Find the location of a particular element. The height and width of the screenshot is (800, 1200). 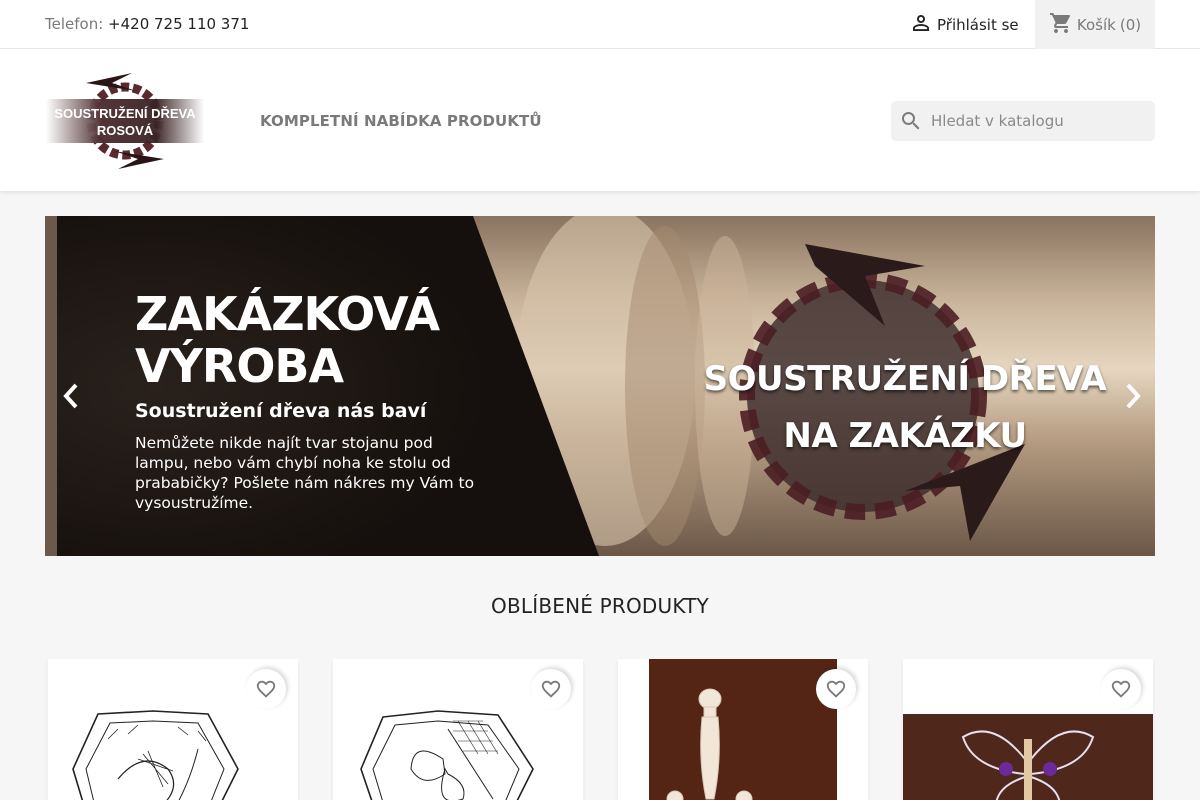

phone-contact: Telefon: +420 725 110 371 is located at coordinates (147, 24).